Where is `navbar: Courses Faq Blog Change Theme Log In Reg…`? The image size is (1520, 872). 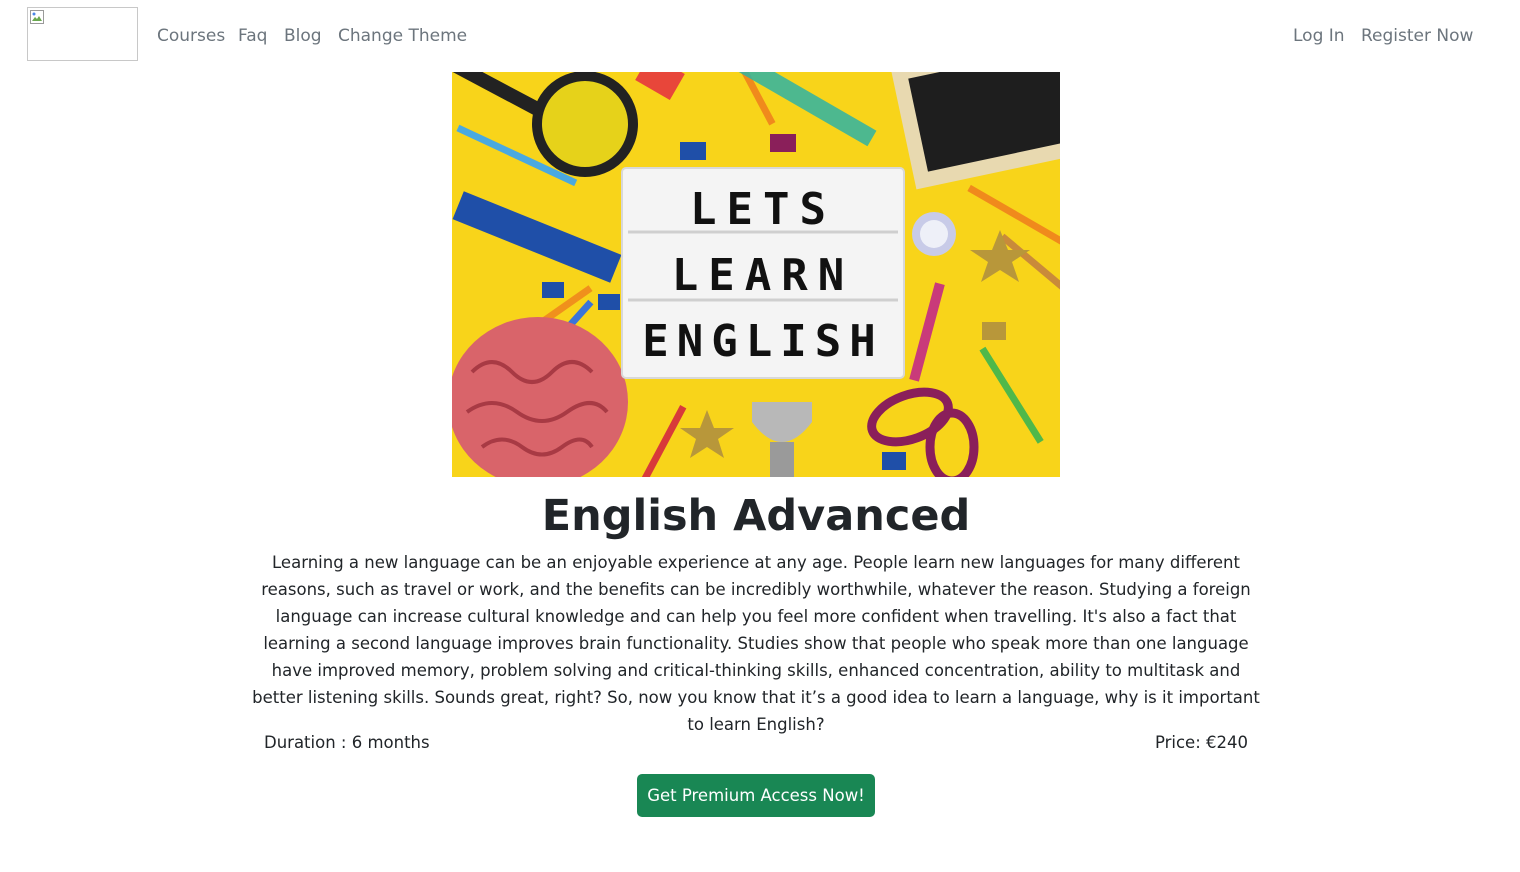
navbar: Courses Faq Blog Change Theme Log In Reg… is located at coordinates (760, 36).